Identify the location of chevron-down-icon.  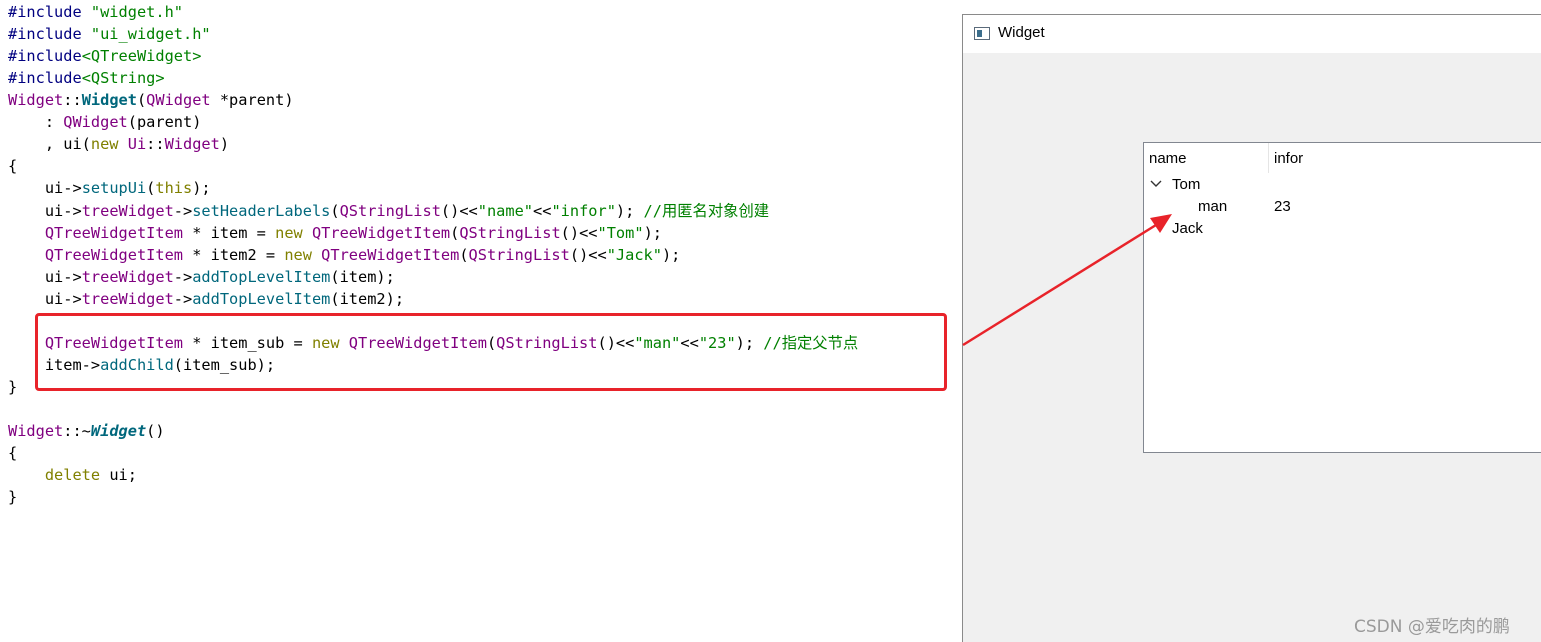
(1156, 184).